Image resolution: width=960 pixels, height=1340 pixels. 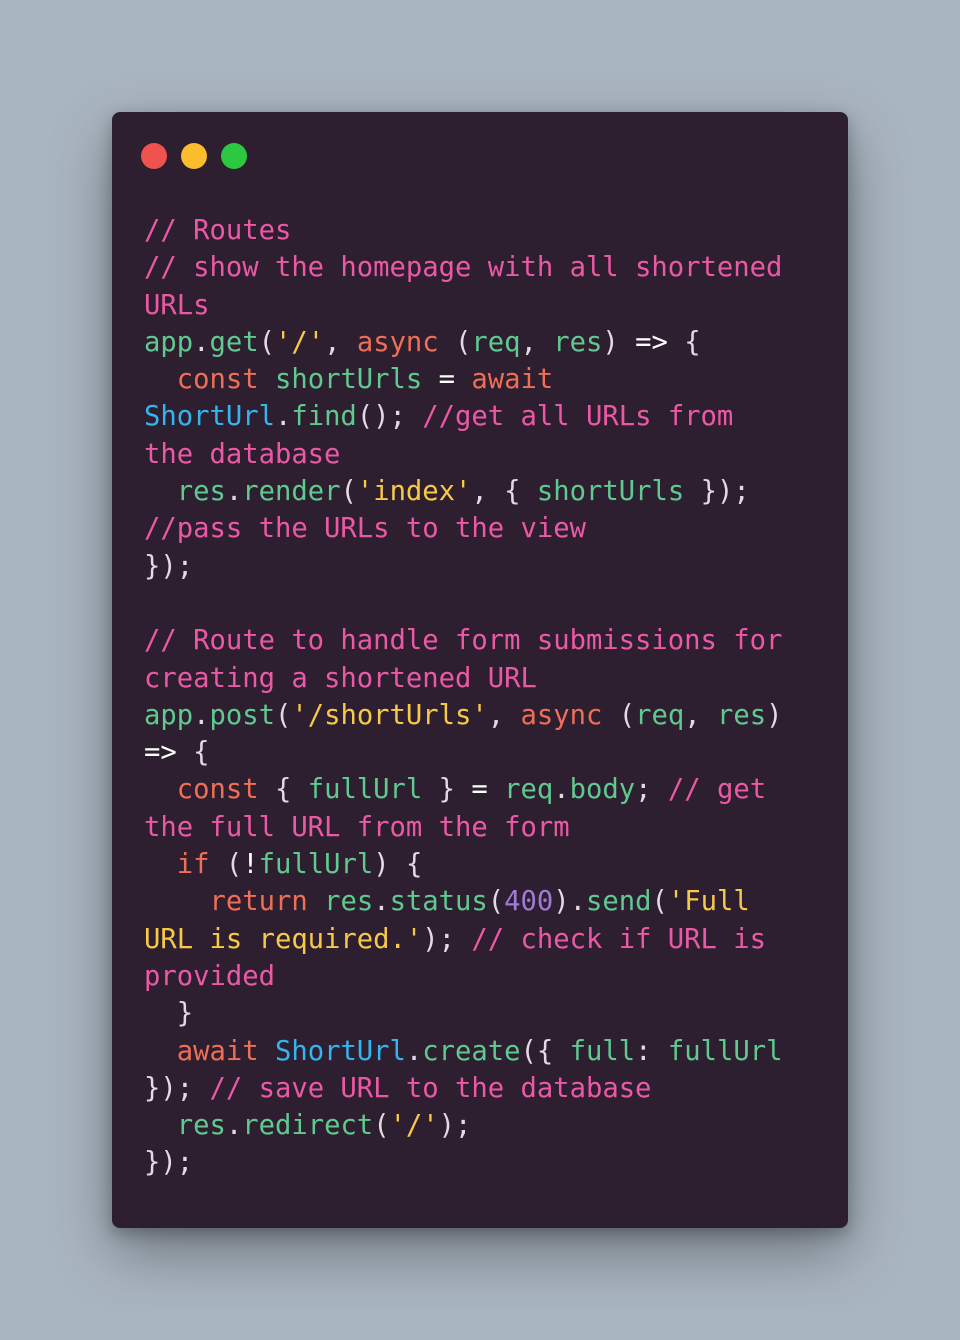 I want to click on code-token-fn: app, so click(x=169, y=342).